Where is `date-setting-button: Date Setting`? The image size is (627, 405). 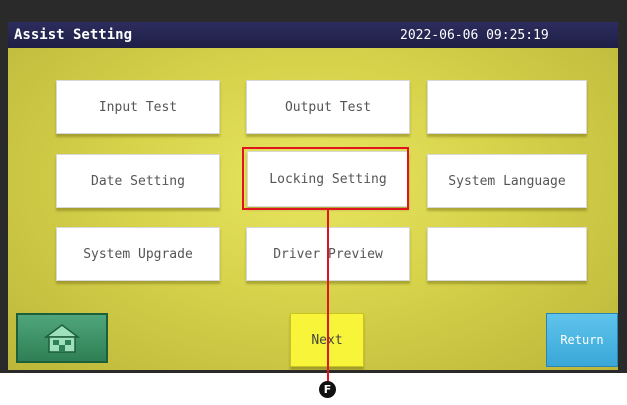
date-setting-button: Date Setting is located at coordinates (138, 181).